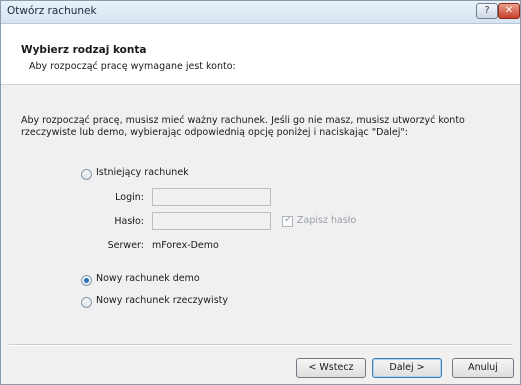 This screenshot has height=385, width=521. I want to click on save-password-label: Zapisz hasło, so click(327, 220).